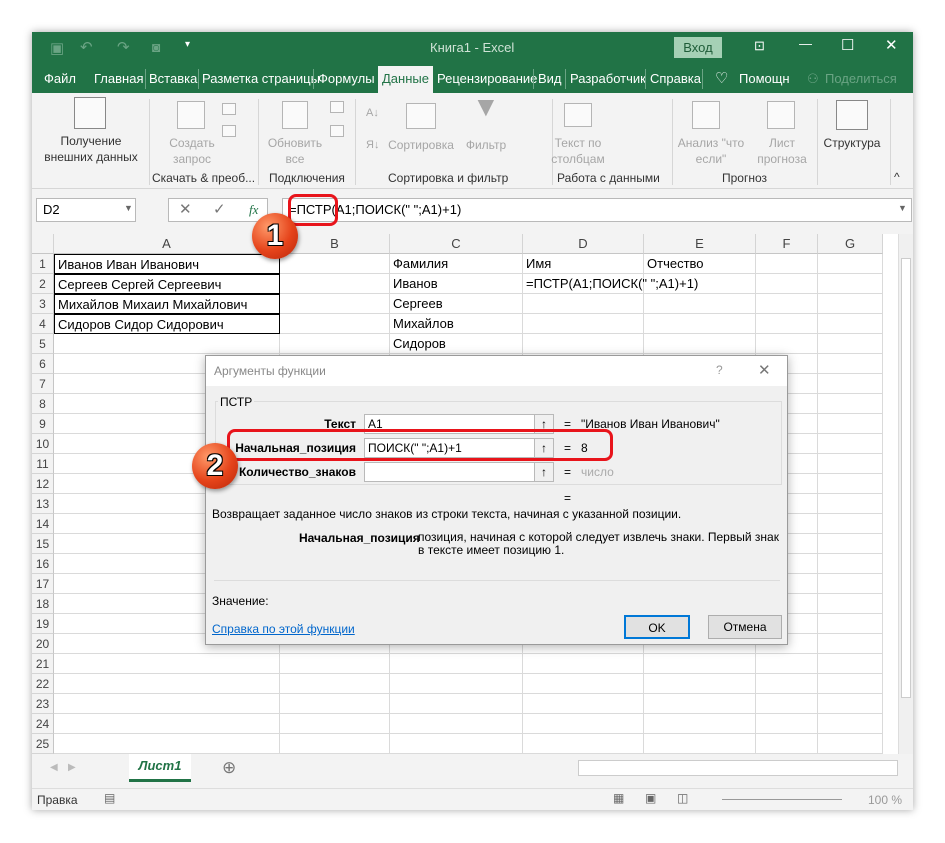 The width and height of the screenshot is (945, 843). What do you see at coordinates (719, 370) in the screenshot?
I see `dialog-help-button: ?` at bounding box center [719, 370].